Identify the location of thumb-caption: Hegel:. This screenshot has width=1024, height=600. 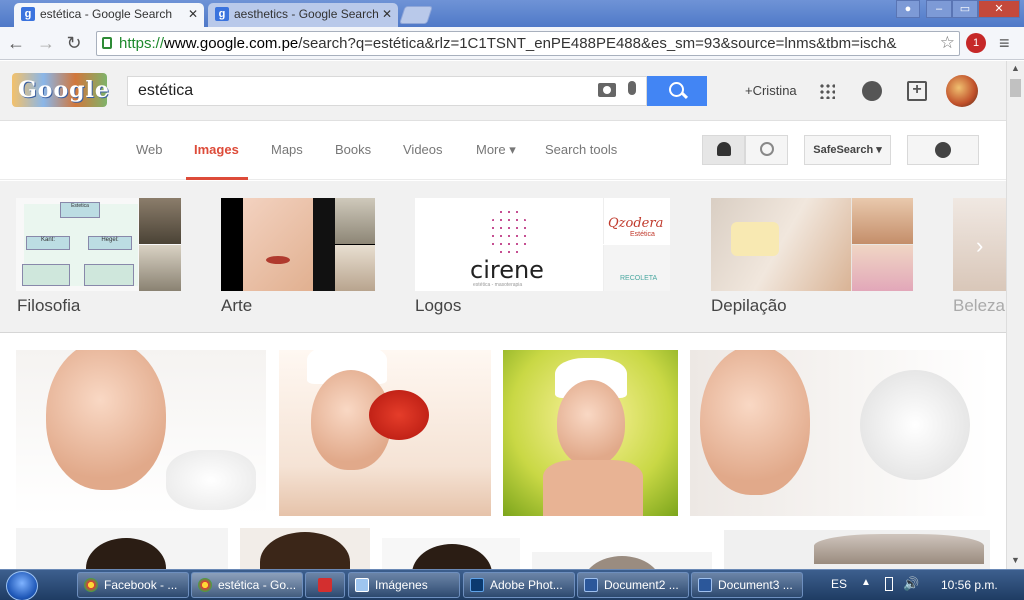
(110, 243).